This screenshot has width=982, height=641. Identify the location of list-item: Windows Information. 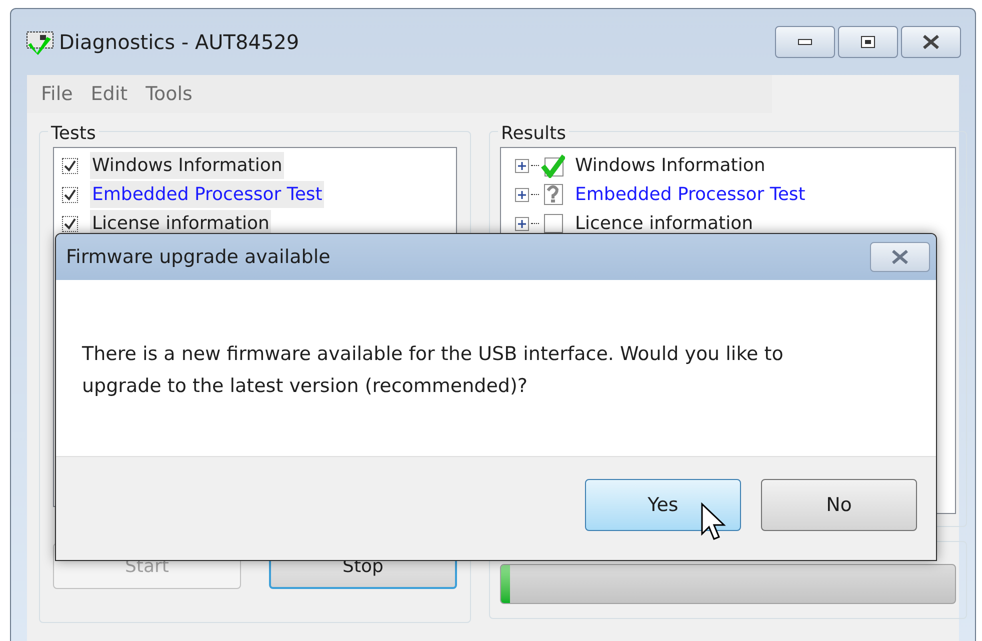
(187, 165).